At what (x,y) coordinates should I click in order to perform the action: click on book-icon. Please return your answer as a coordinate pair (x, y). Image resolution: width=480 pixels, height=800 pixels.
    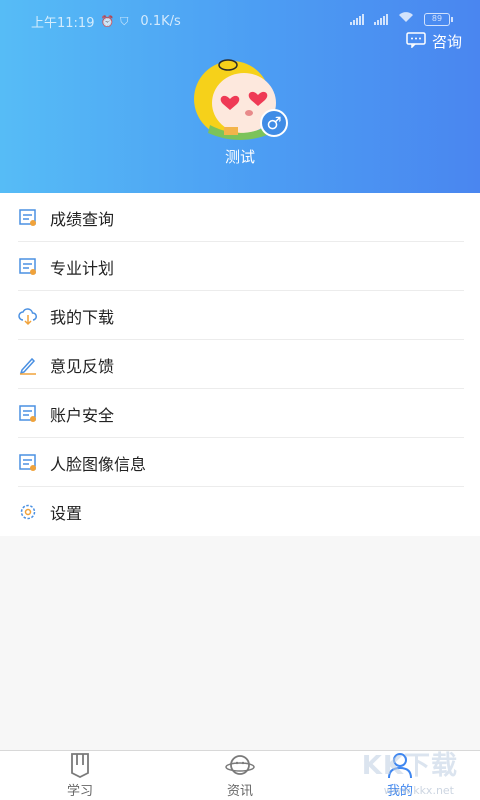
    Looking at the image, I should click on (80, 765).